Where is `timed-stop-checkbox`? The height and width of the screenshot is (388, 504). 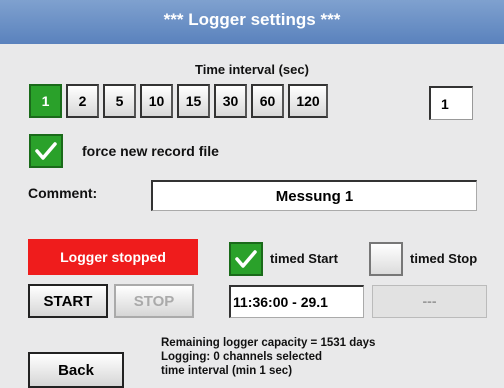
timed-stop-checkbox is located at coordinates (386, 259).